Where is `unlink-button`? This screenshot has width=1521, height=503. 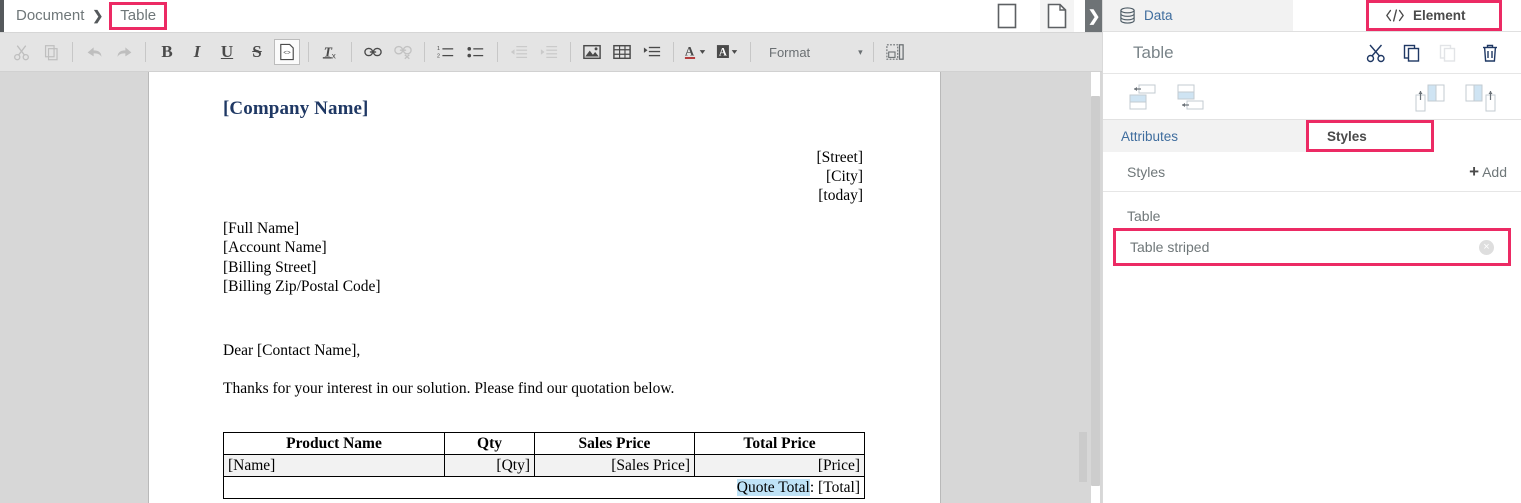
unlink-button is located at coordinates (403, 52).